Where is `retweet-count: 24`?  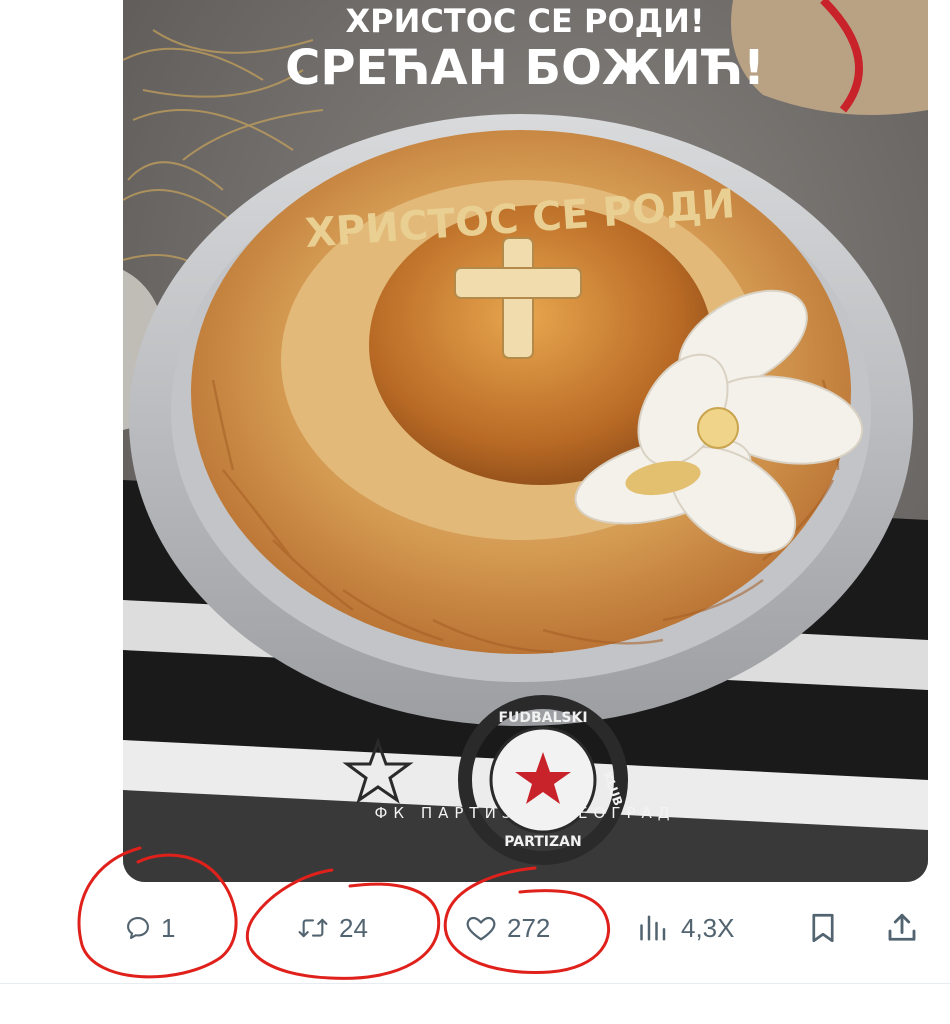 retweet-count: 24 is located at coordinates (353, 928).